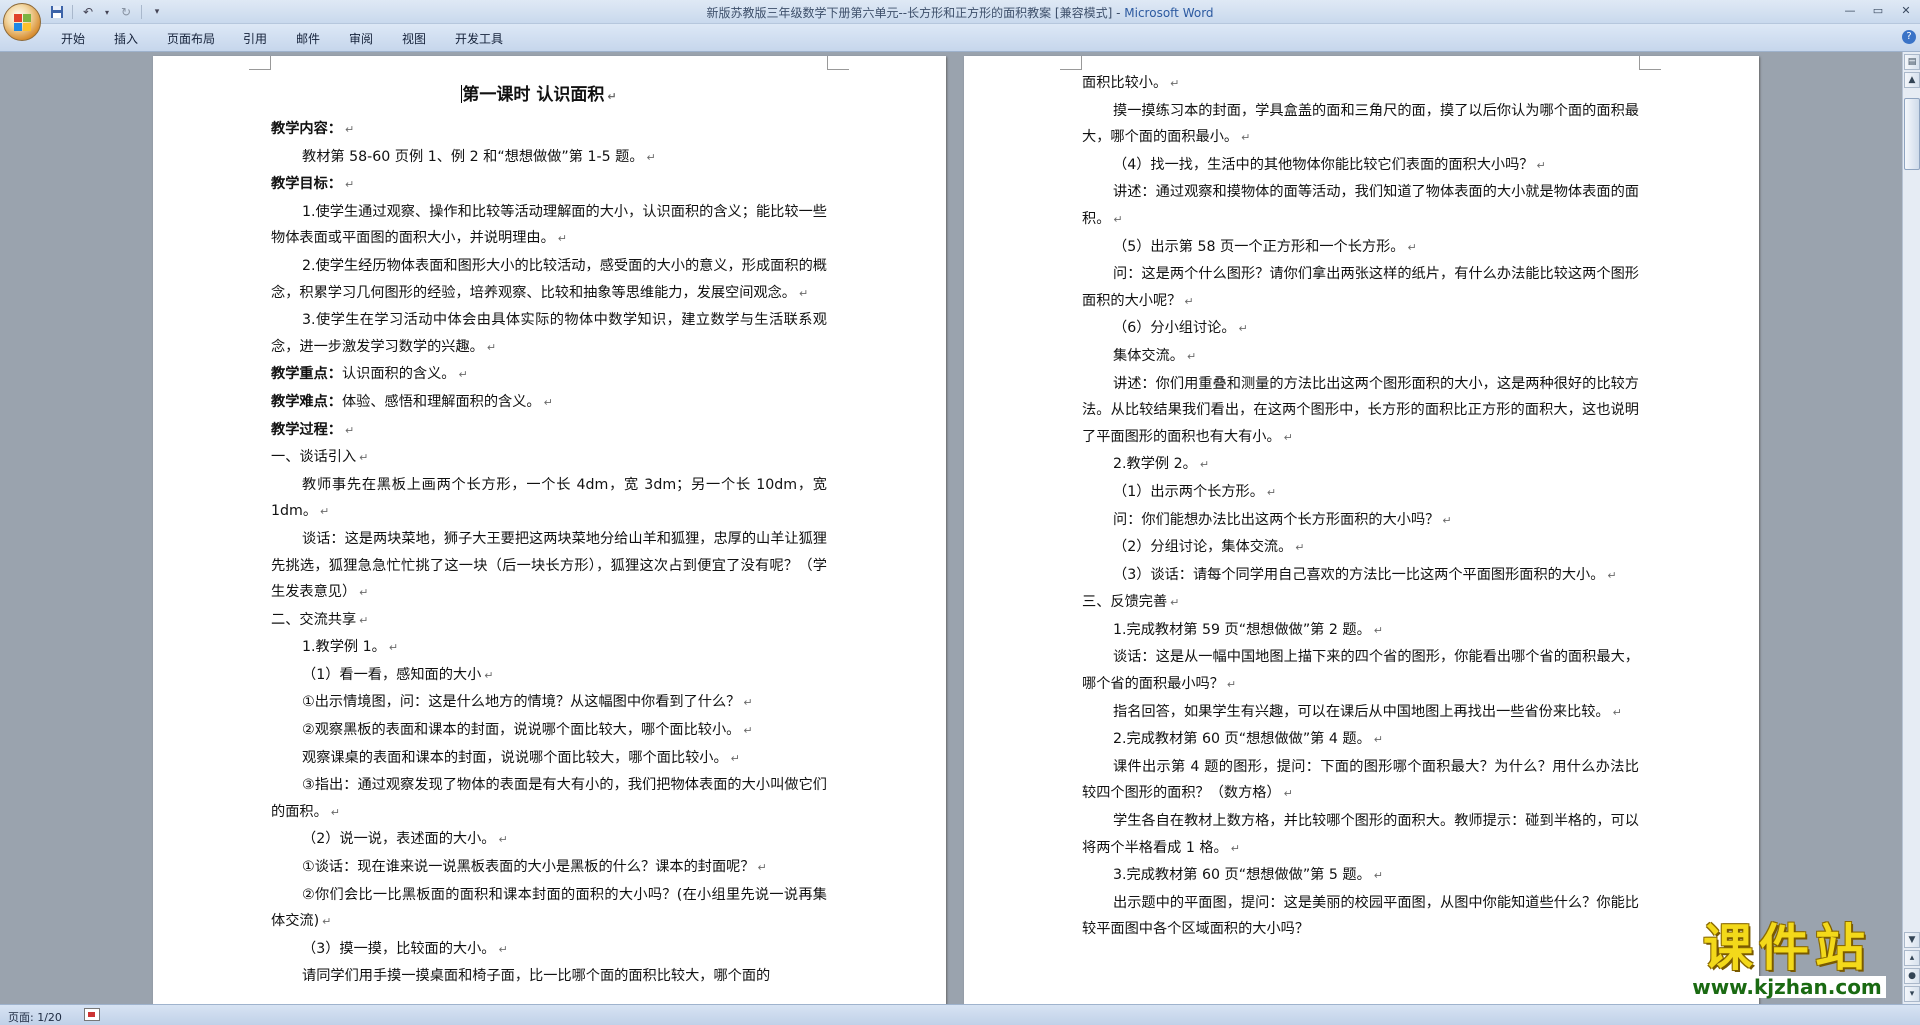 This screenshot has width=1920, height=1025. Describe the element at coordinates (527, 730) in the screenshot. I see `paragraph: ②观察黑板的表面和课本的封面，说说哪个面比较大，哪个面比较小。 ↵` at that location.